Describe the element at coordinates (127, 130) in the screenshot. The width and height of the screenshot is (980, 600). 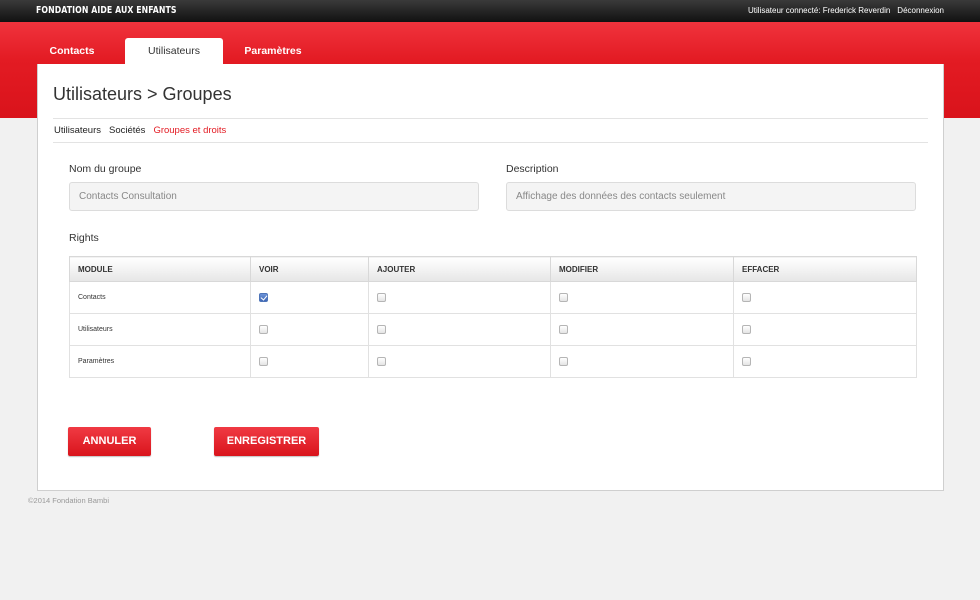
I see `subnav-societes: Sociétés` at that location.